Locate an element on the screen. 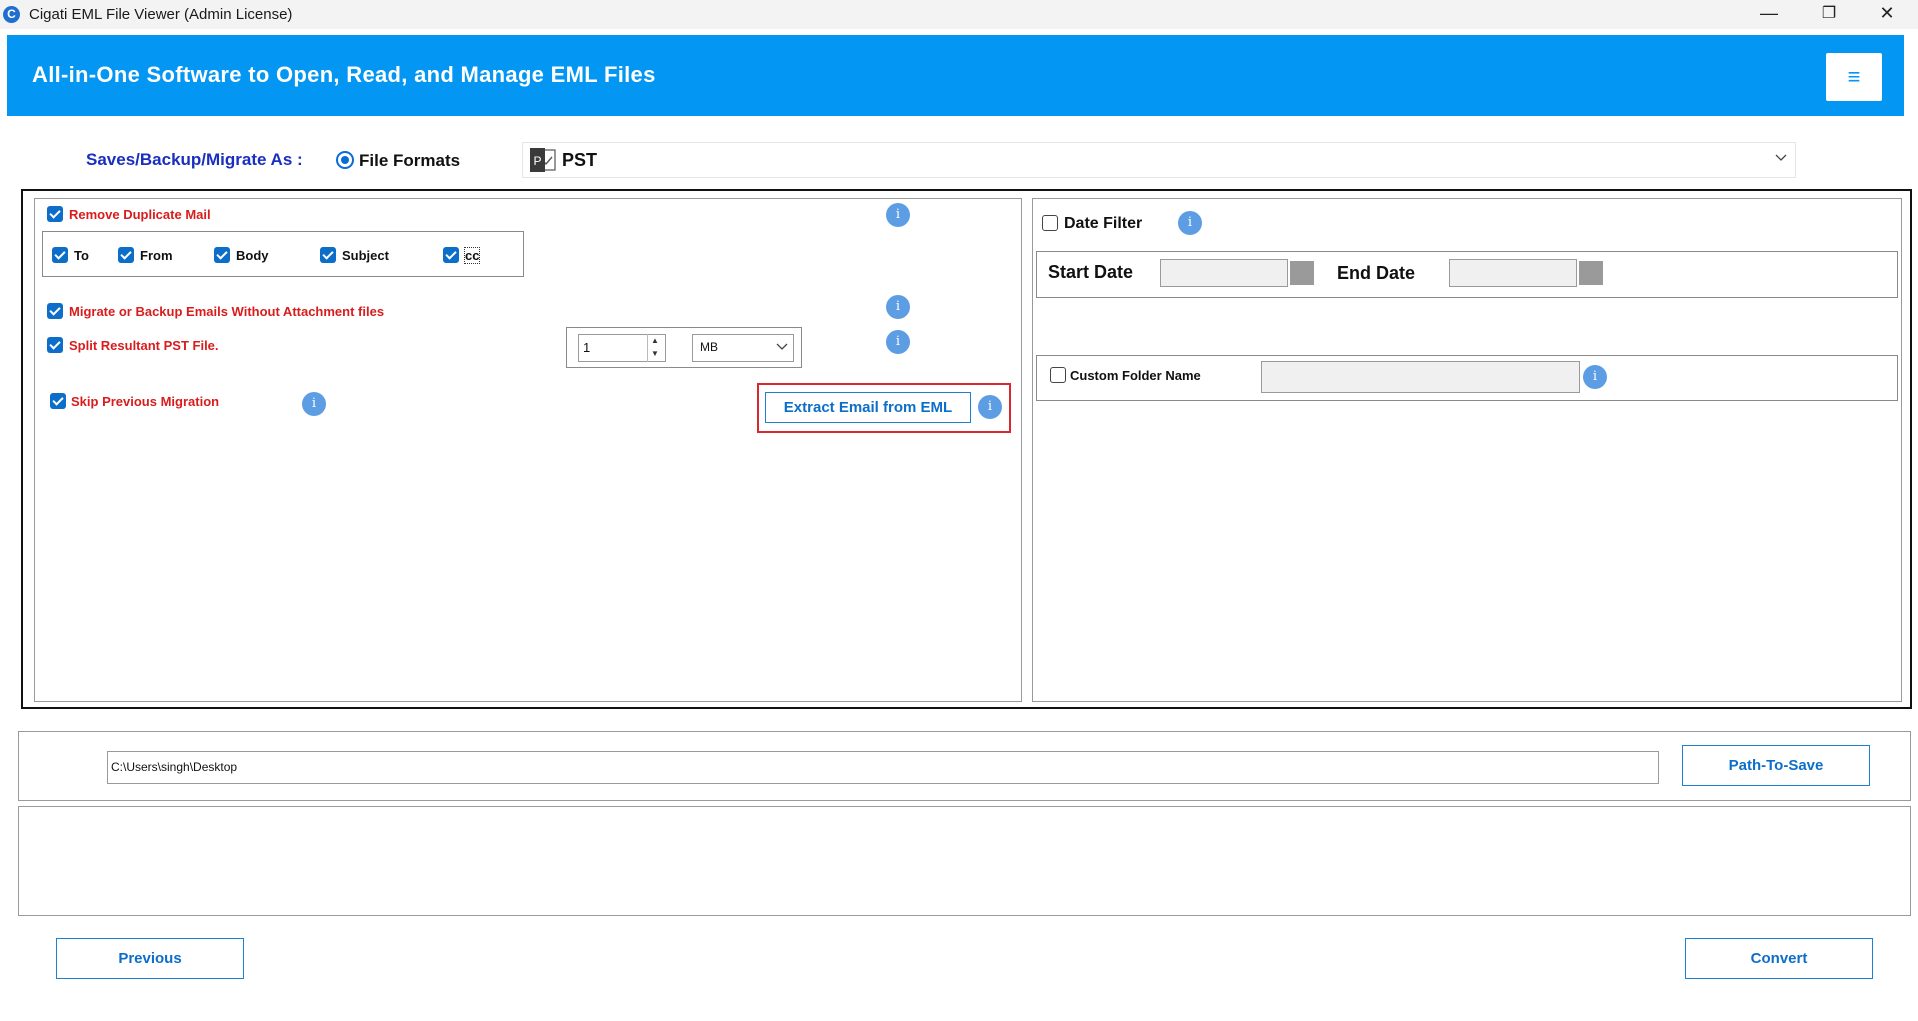 This screenshot has height=1021, width=1918. close-button: ✕ is located at coordinates (1887, 14).